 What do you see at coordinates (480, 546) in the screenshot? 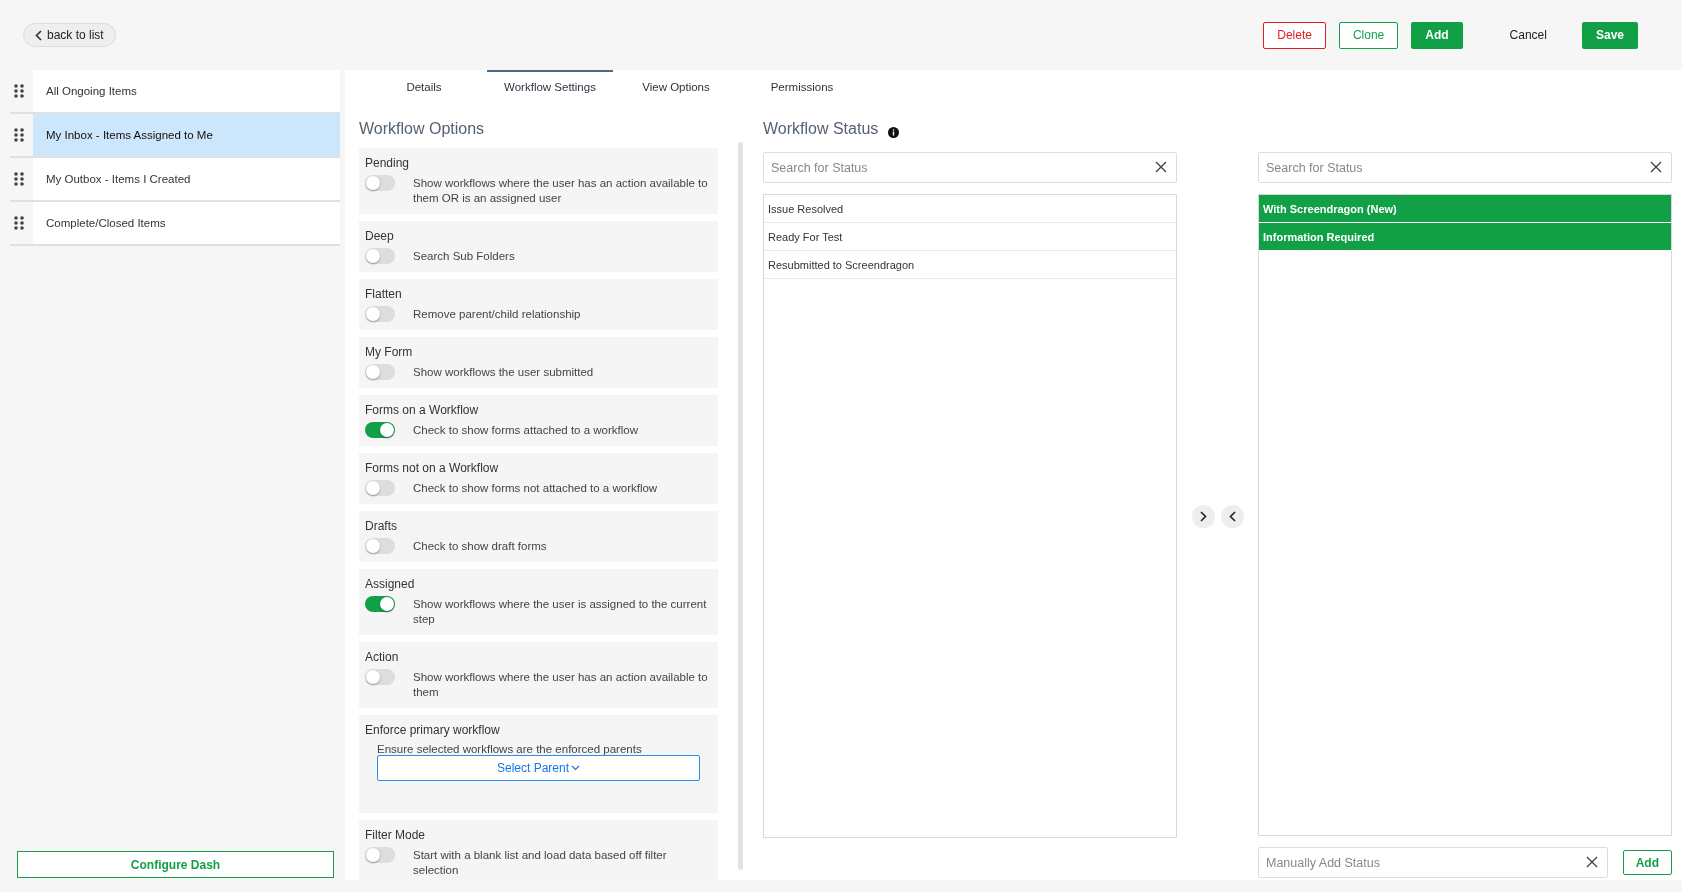
I see `option-description: Check to show draft forms` at bounding box center [480, 546].